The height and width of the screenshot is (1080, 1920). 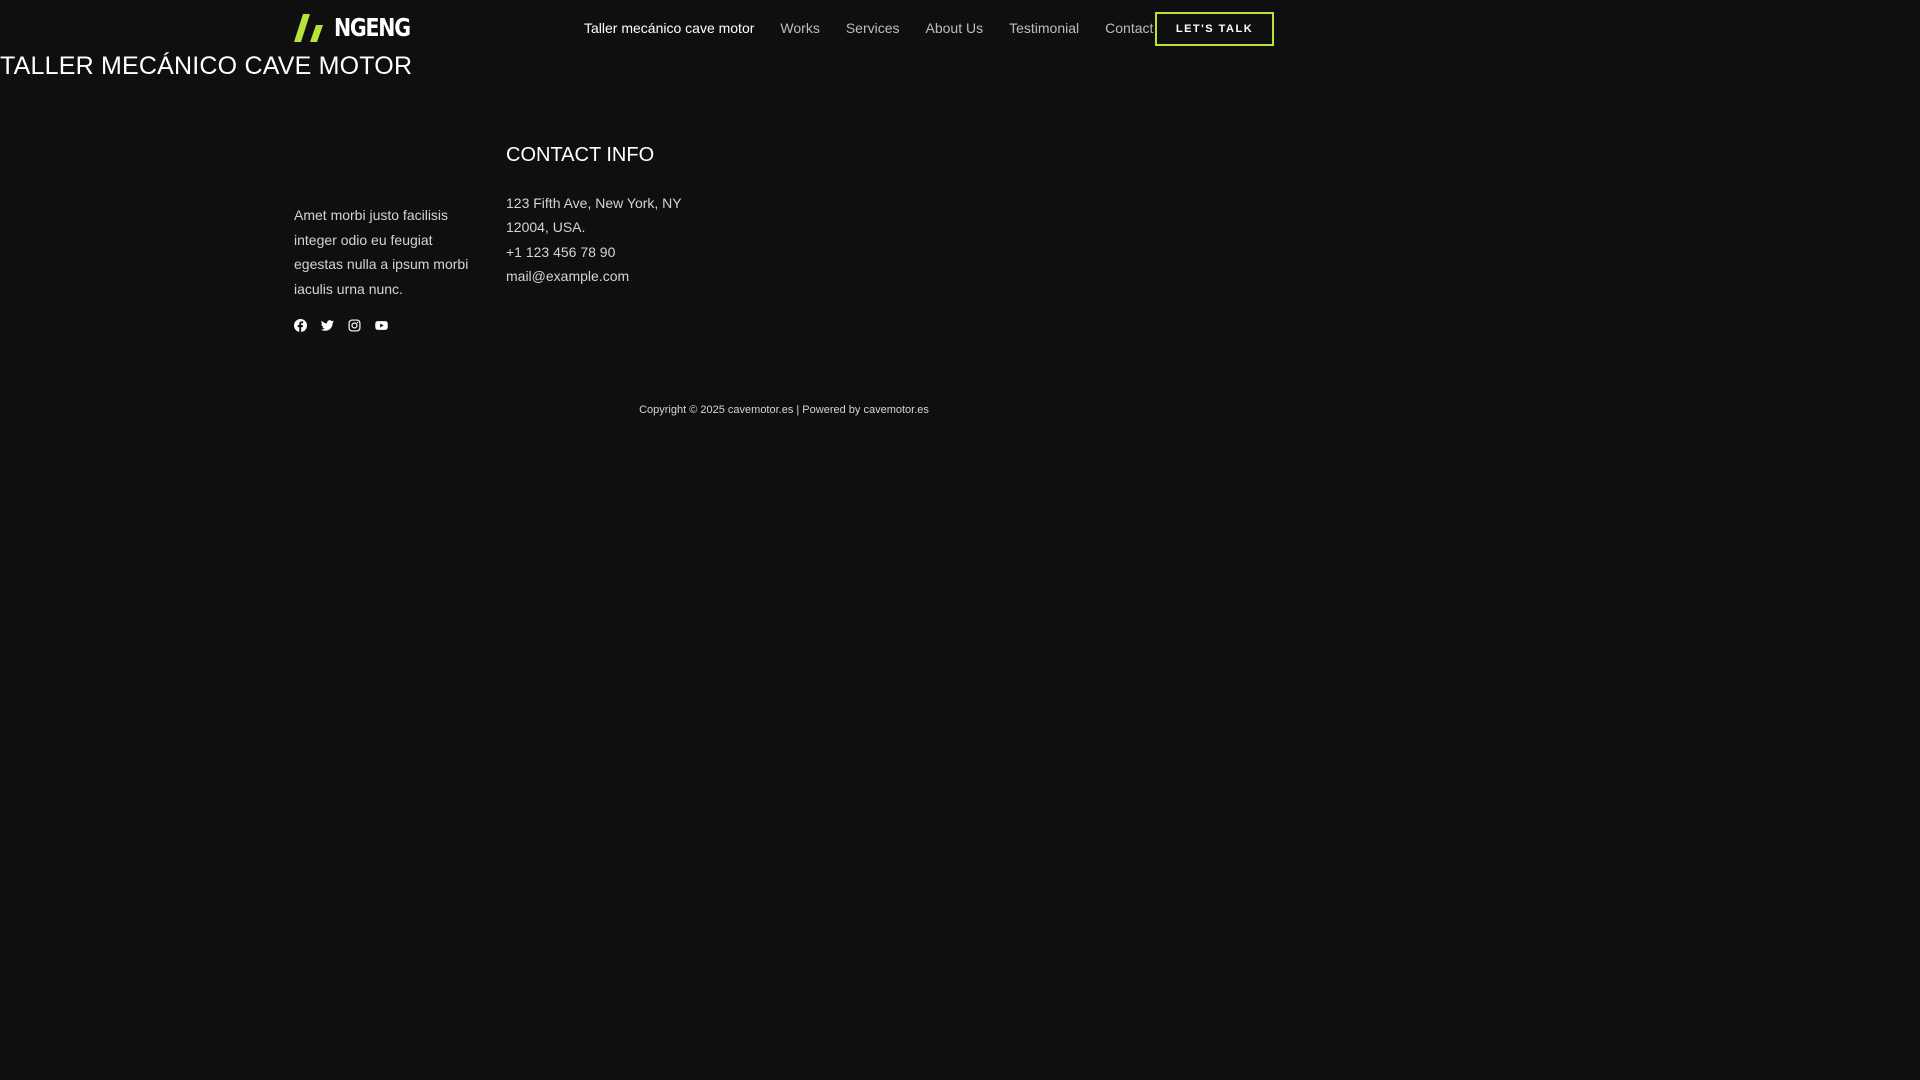 I want to click on lets-talk-button: LET'S TALK, so click(x=1214, y=29).